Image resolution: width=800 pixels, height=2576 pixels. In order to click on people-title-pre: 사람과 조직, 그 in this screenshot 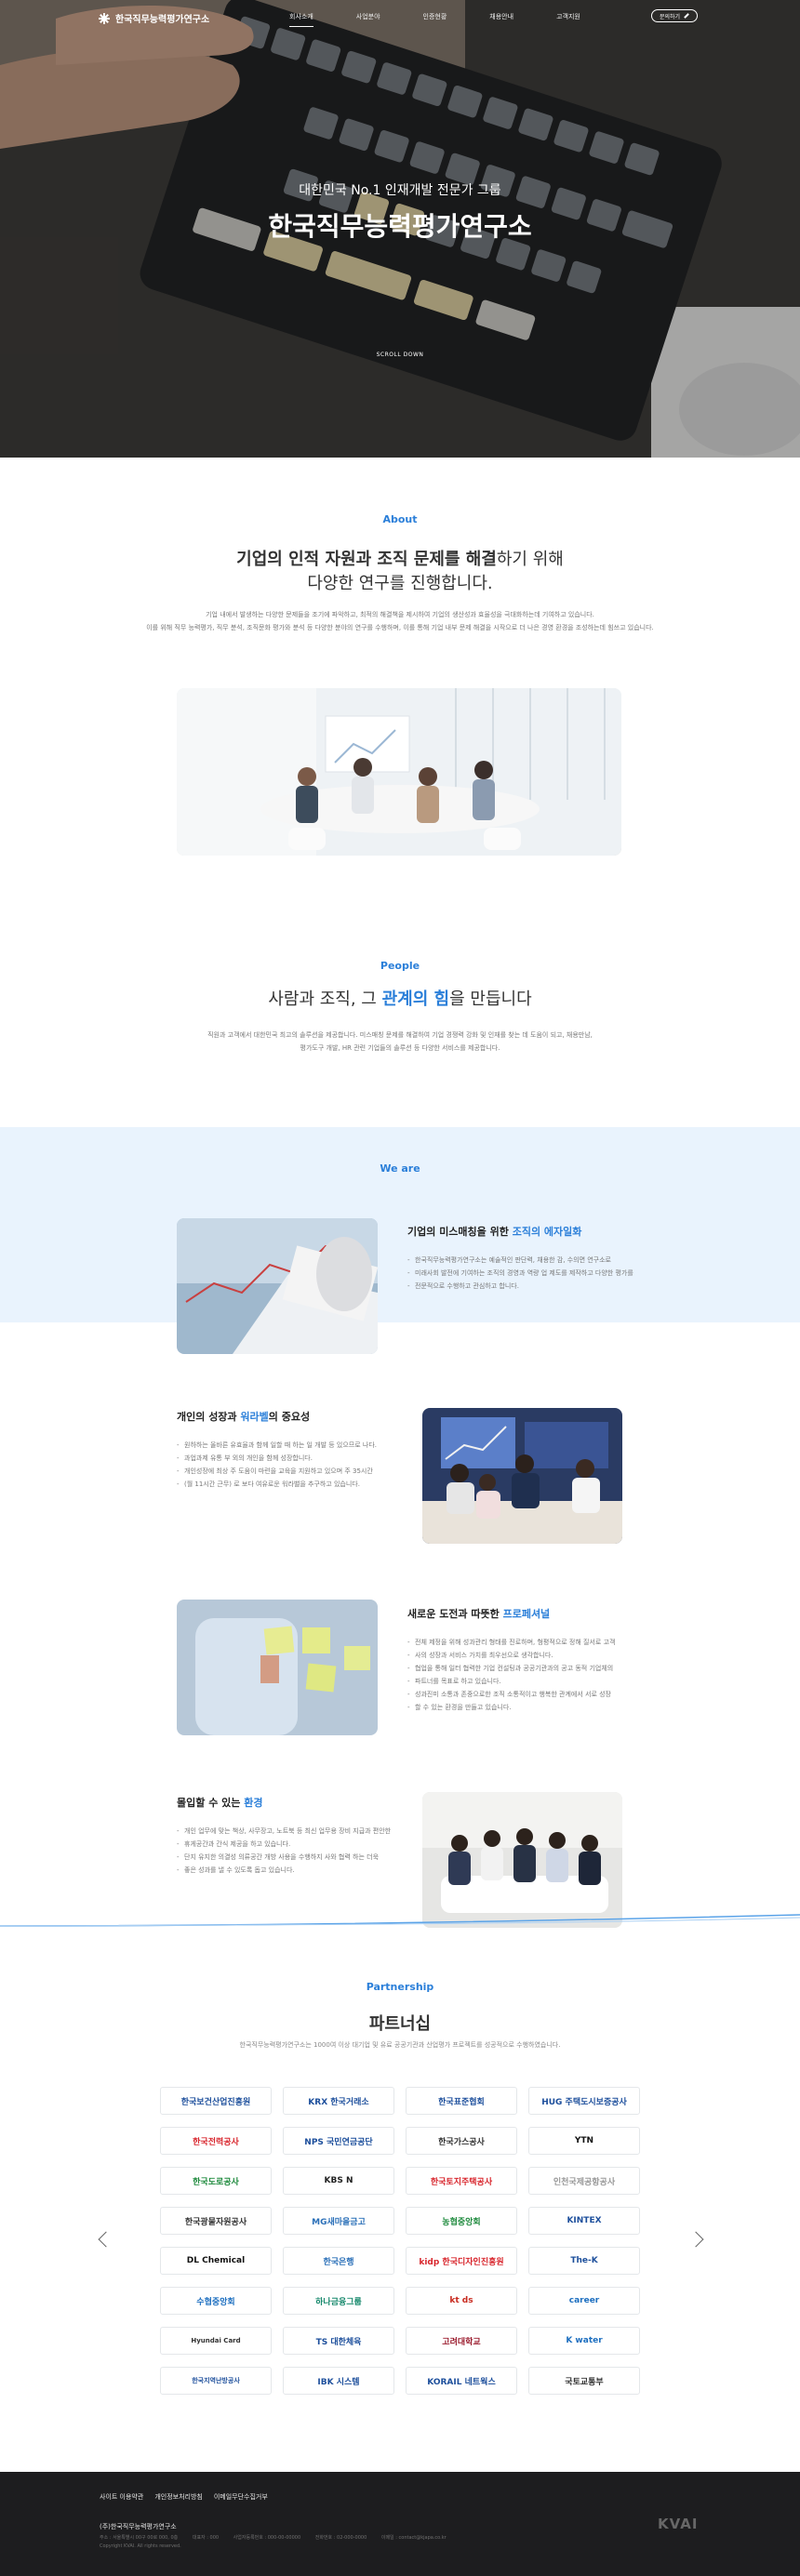, I will do `click(325, 999)`.